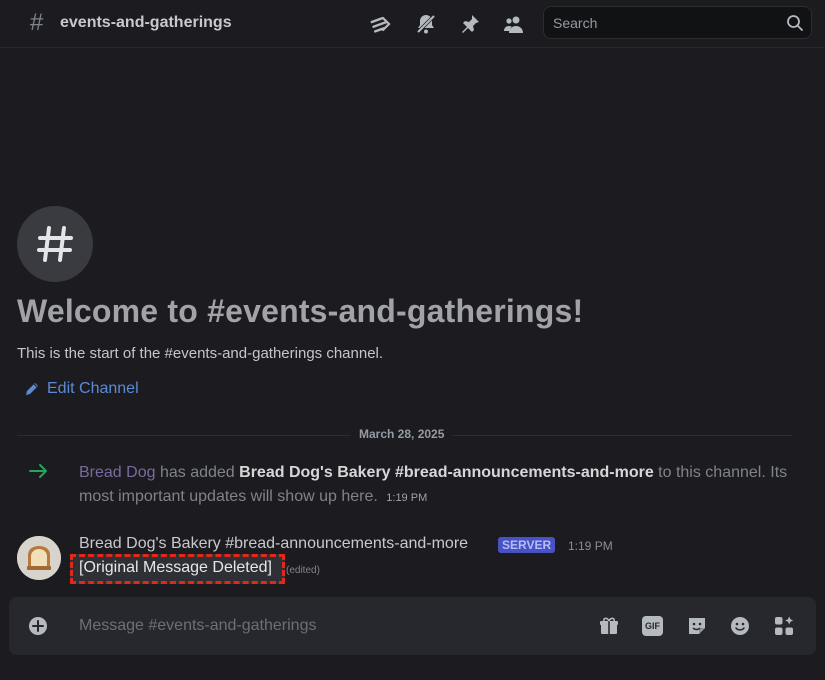 The width and height of the screenshot is (825, 680). Describe the element at coordinates (514, 24) in the screenshot. I see `members-icon` at that location.